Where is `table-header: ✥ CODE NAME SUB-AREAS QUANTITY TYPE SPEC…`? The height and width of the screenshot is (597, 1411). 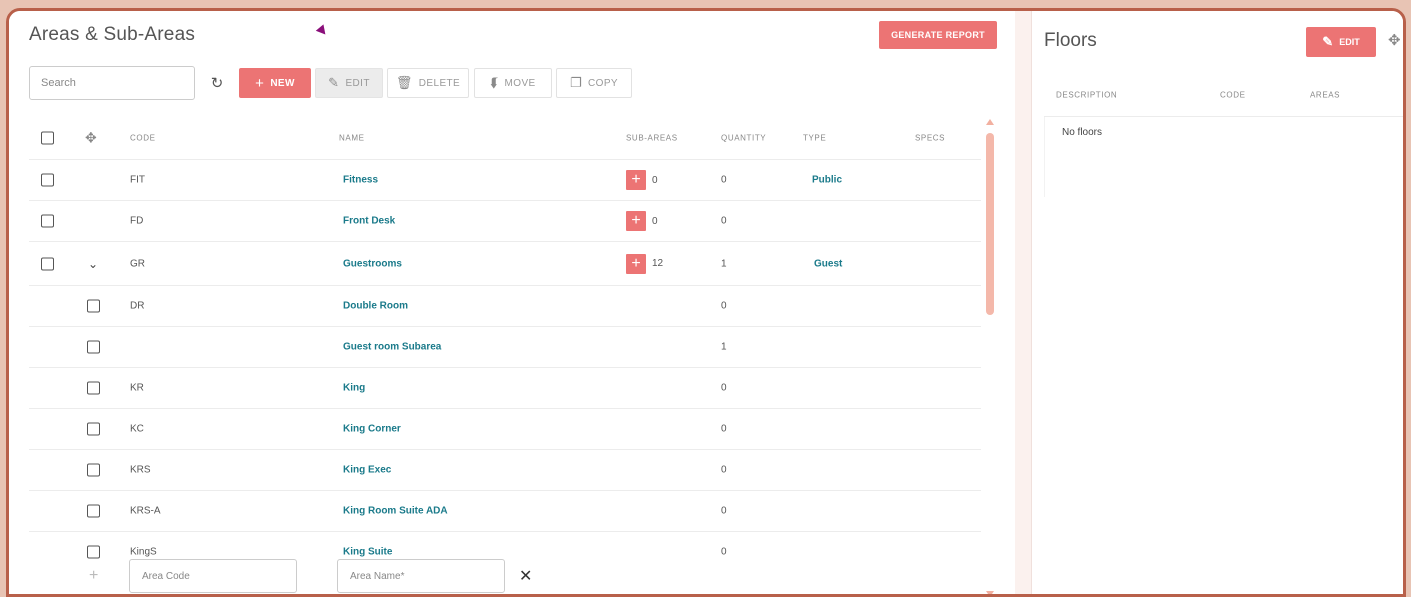 table-header: ✥ CODE NAME SUB-AREAS QUANTITY TYPE SPEC… is located at coordinates (505, 138).